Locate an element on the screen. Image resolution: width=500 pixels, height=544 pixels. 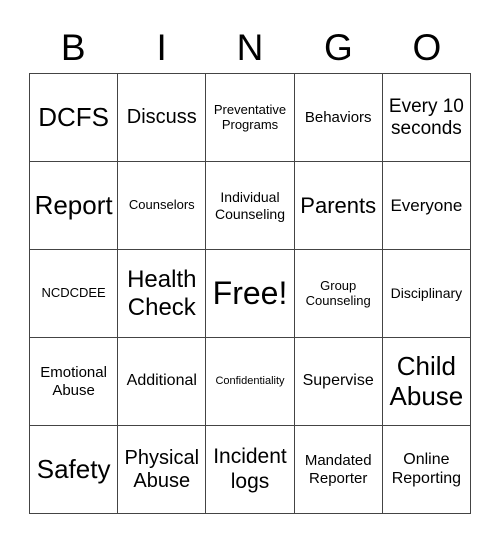
header-letter-b: B is located at coordinates (73, 47).